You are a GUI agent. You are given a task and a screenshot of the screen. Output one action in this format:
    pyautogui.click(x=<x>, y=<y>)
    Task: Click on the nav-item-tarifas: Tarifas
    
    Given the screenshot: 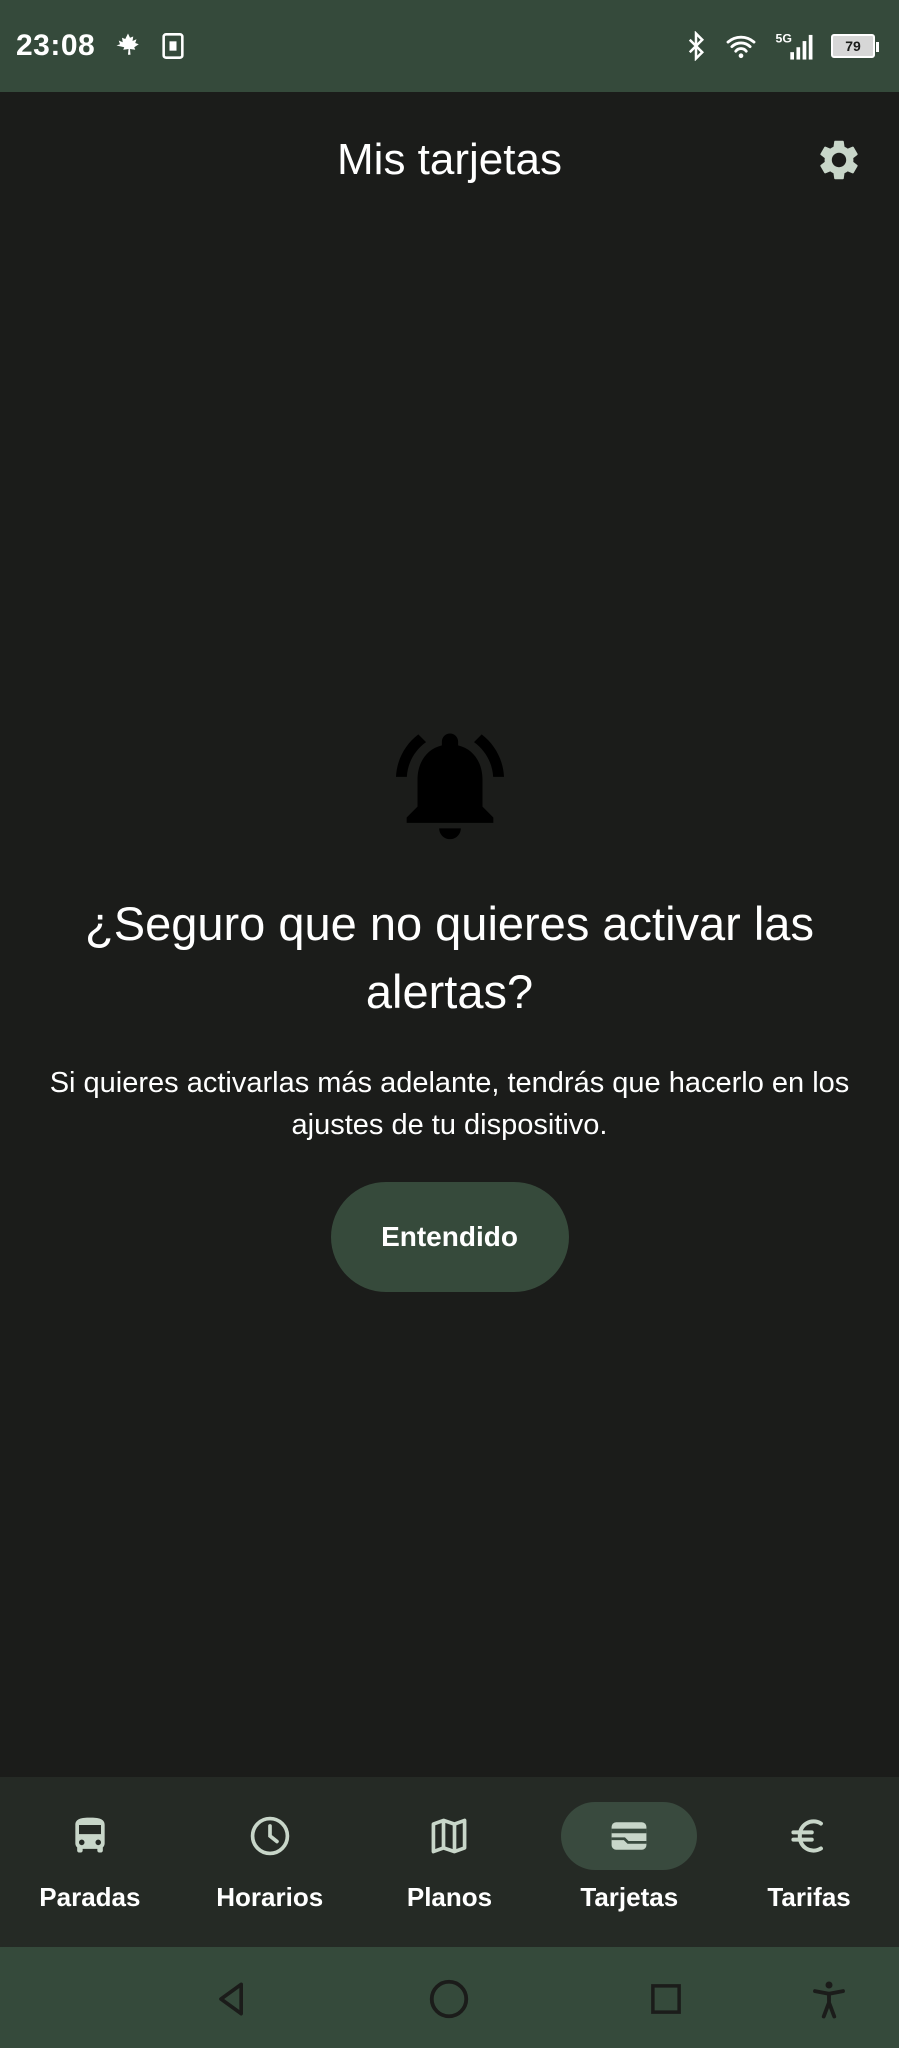 What is the action you would take?
    pyautogui.click(x=809, y=1845)
    